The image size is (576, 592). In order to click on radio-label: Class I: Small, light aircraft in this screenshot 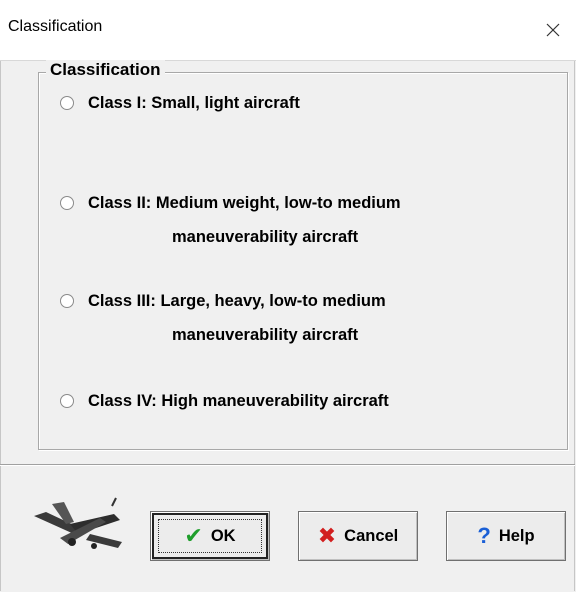, I will do `click(194, 103)`.